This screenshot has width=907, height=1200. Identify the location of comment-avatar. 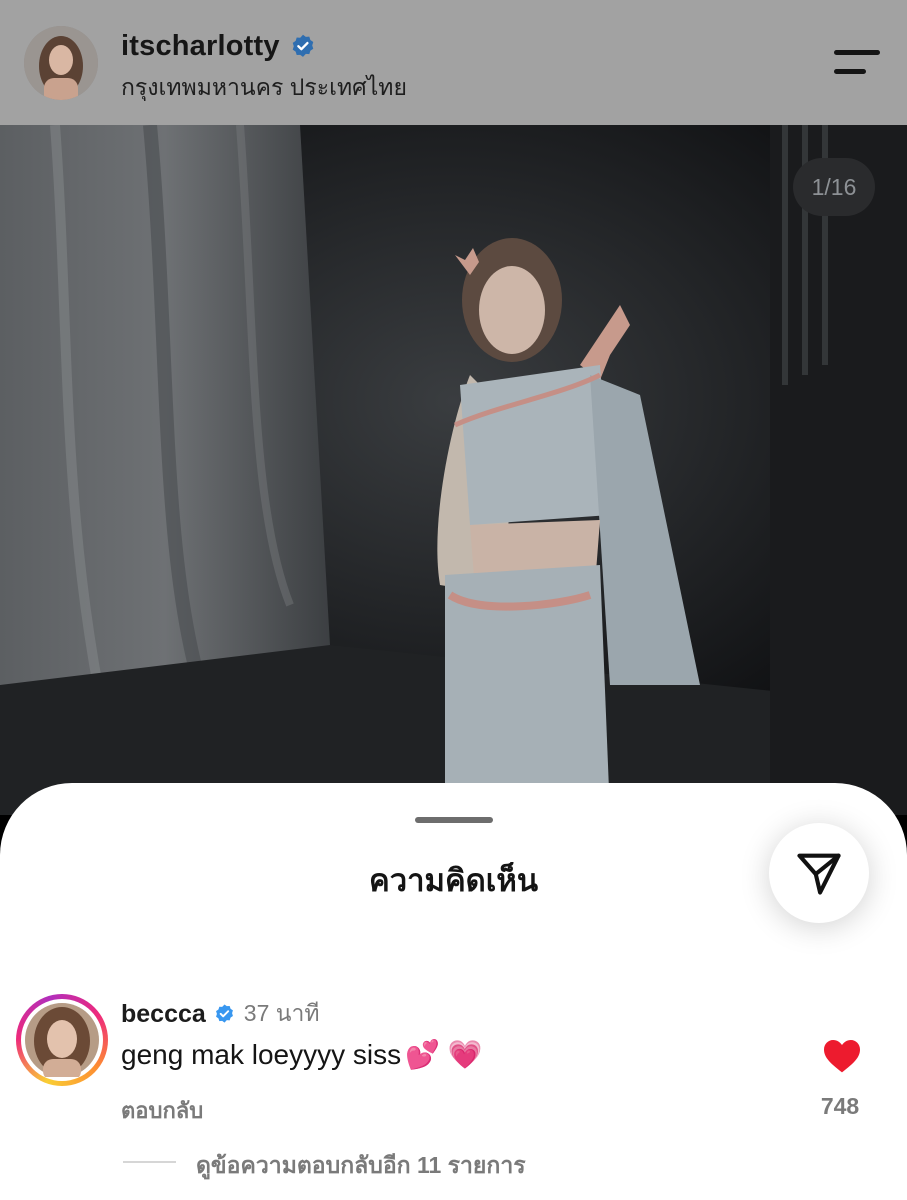
(62, 1040).